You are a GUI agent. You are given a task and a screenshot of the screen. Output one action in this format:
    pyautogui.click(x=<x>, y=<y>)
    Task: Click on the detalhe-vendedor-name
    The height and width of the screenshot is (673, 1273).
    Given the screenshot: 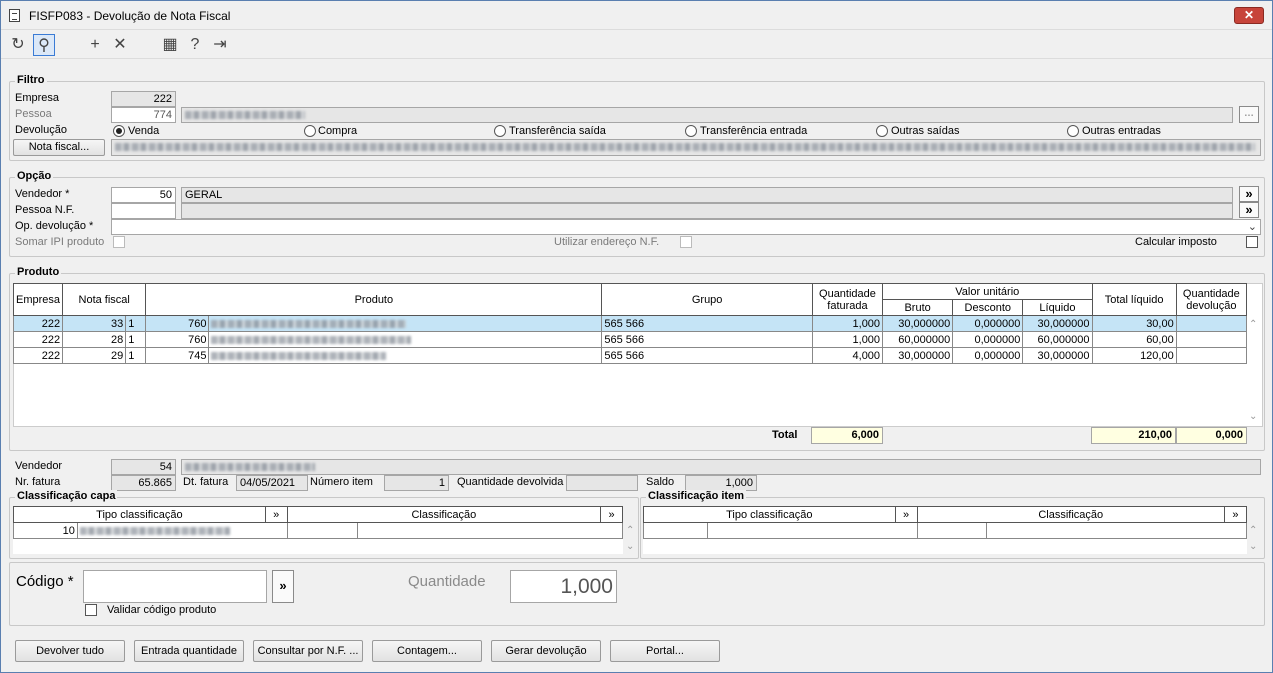 What is the action you would take?
    pyautogui.click(x=721, y=467)
    